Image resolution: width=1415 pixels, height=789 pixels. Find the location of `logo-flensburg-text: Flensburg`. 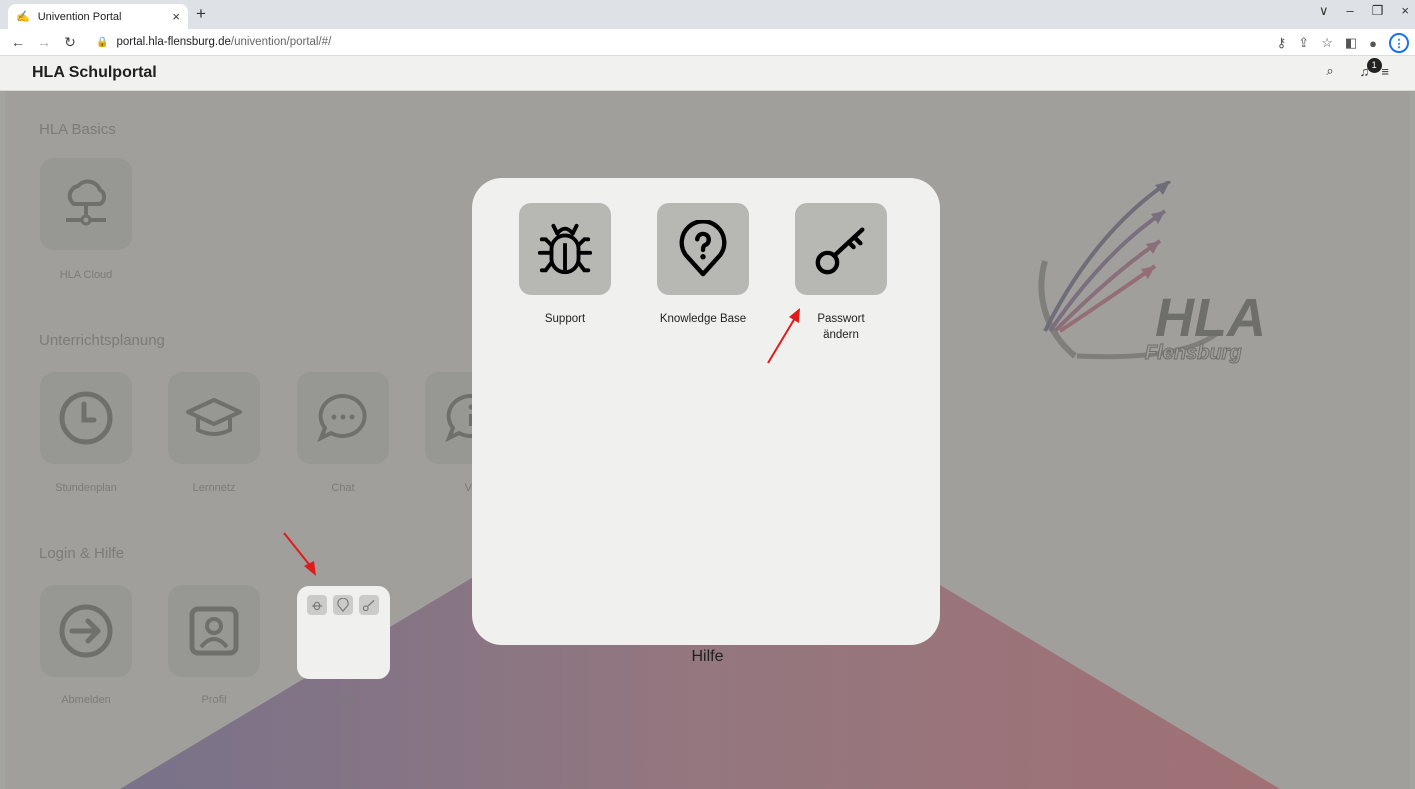

logo-flensburg-text: Flensburg is located at coordinates (1193, 353).